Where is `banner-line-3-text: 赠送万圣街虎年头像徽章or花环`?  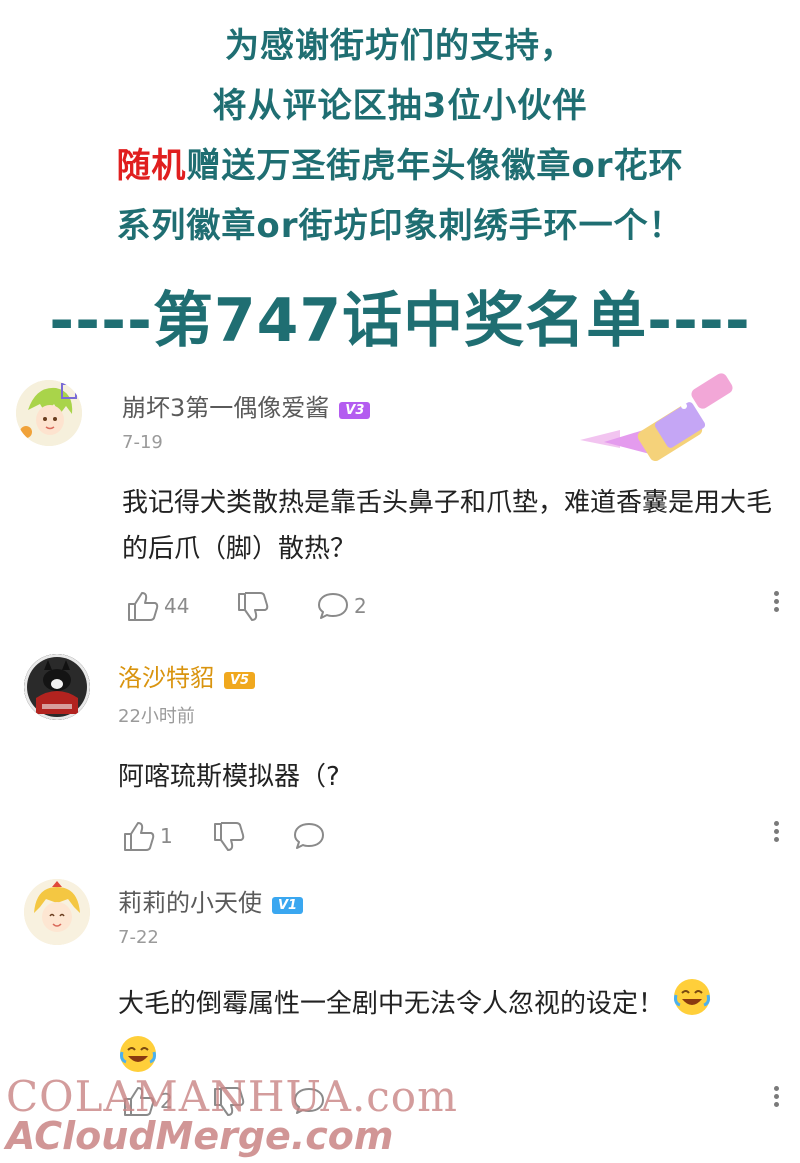 banner-line-3-text: 赠送万圣街虎年头像徽章or花环 is located at coordinates (435, 166).